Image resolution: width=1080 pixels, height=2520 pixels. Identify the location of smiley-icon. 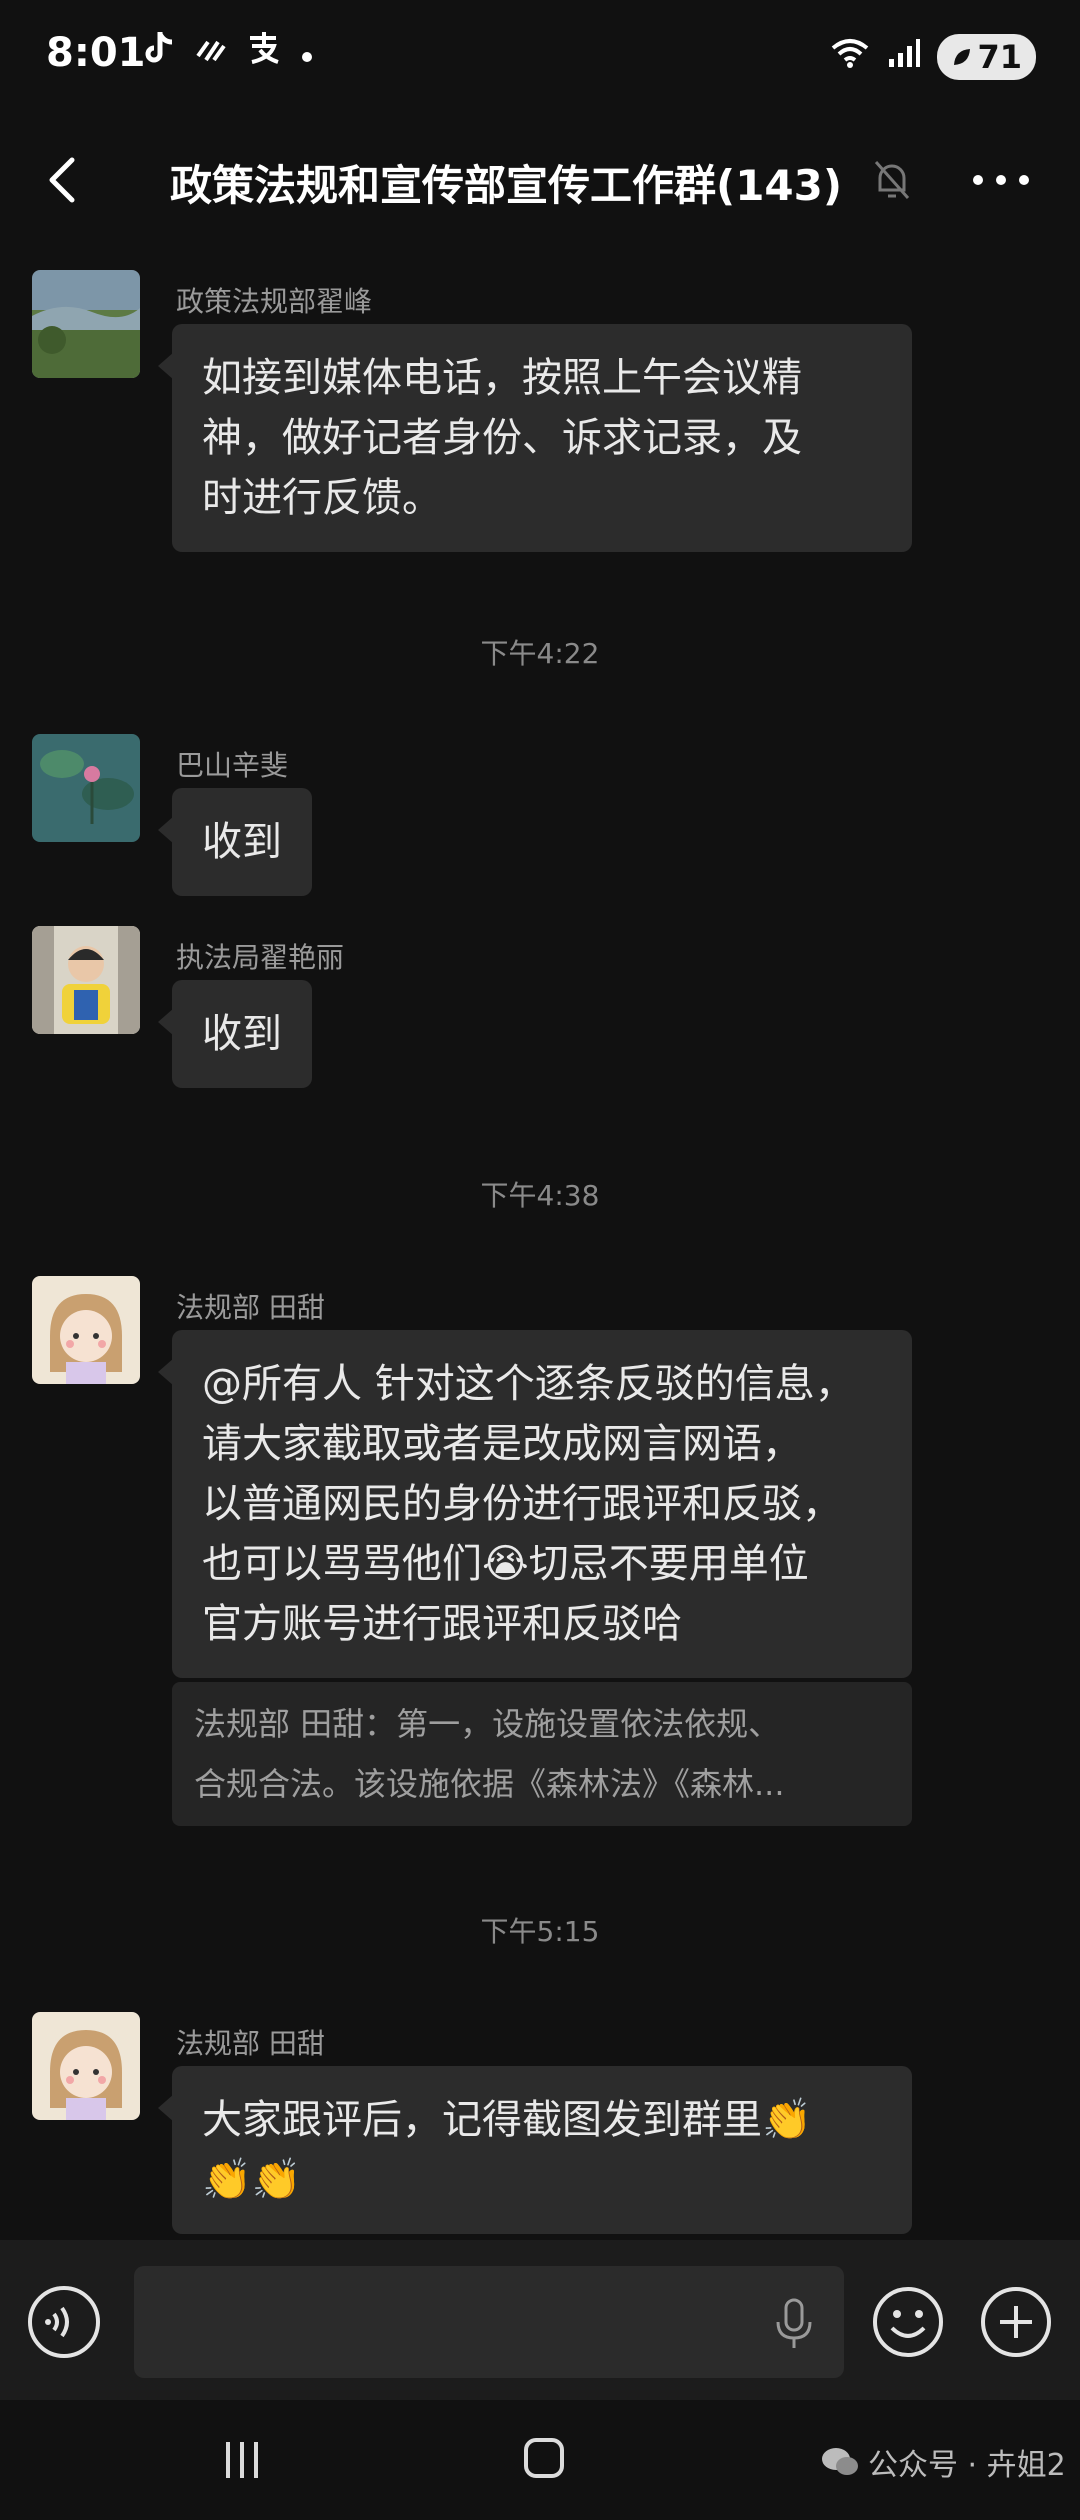
(908, 2322).